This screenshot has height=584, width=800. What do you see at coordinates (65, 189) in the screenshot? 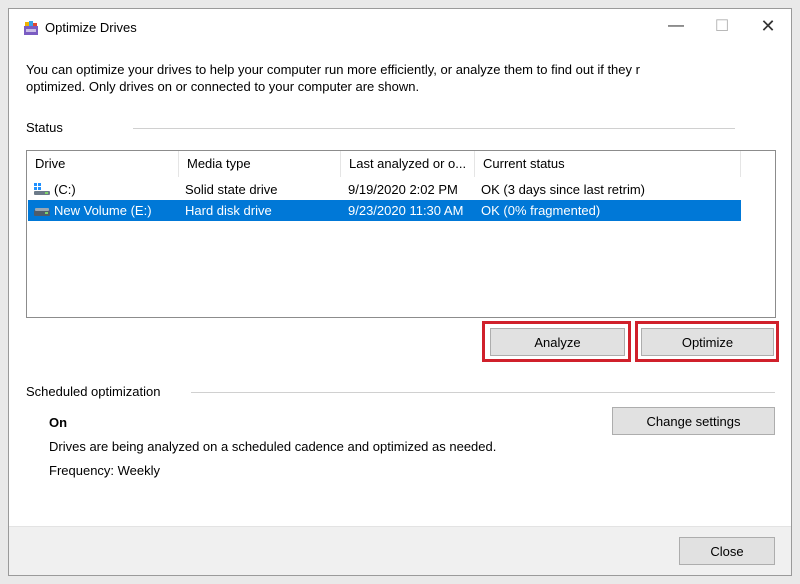
I see `drive-name: (C:)` at bounding box center [65, 189].